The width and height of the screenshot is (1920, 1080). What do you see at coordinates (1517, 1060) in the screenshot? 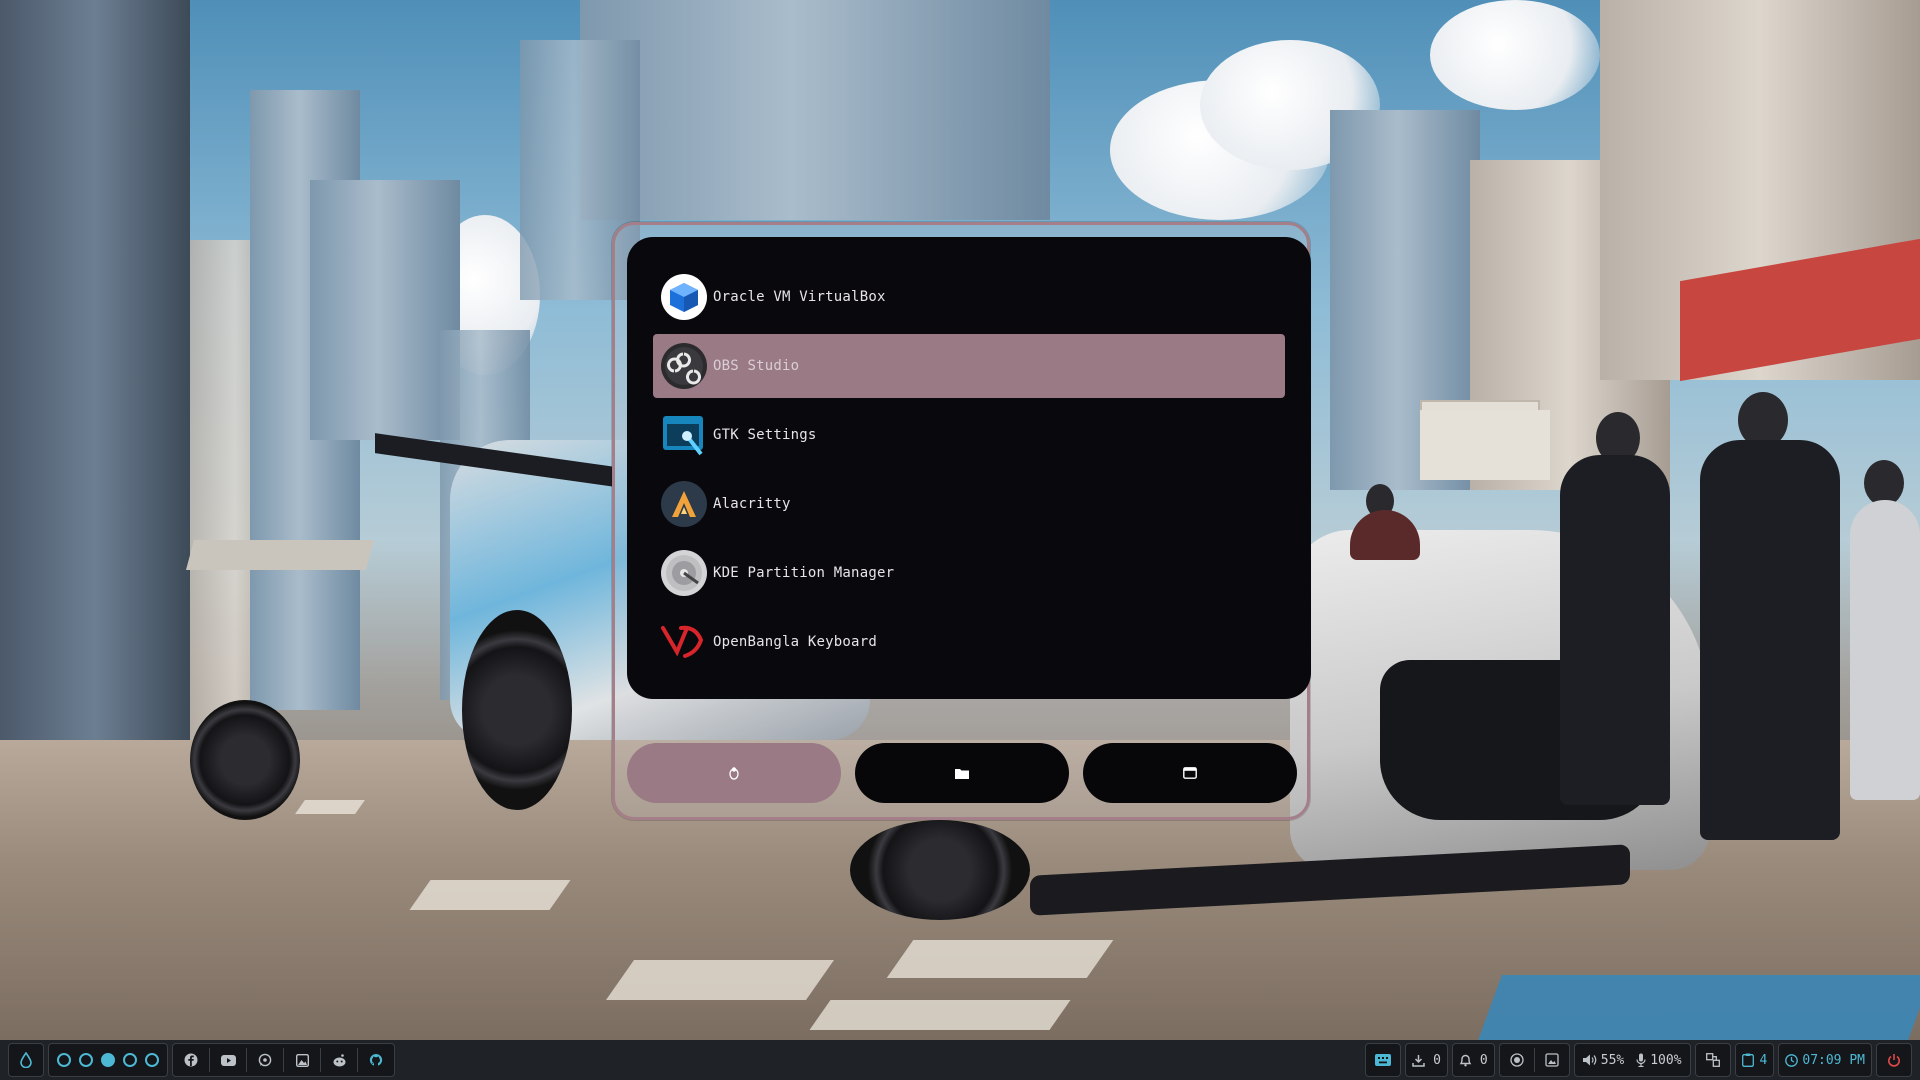
I see `record-icon` at bounding box center [1517, 1060].